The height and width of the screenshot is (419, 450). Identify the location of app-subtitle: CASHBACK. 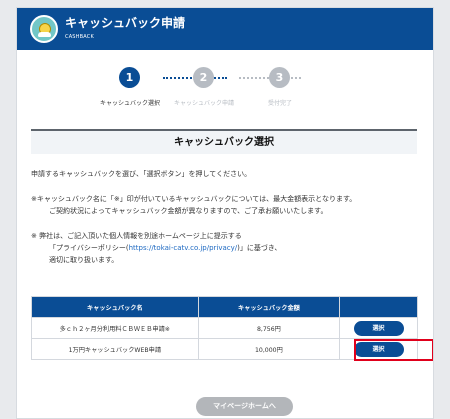
(79, 37).